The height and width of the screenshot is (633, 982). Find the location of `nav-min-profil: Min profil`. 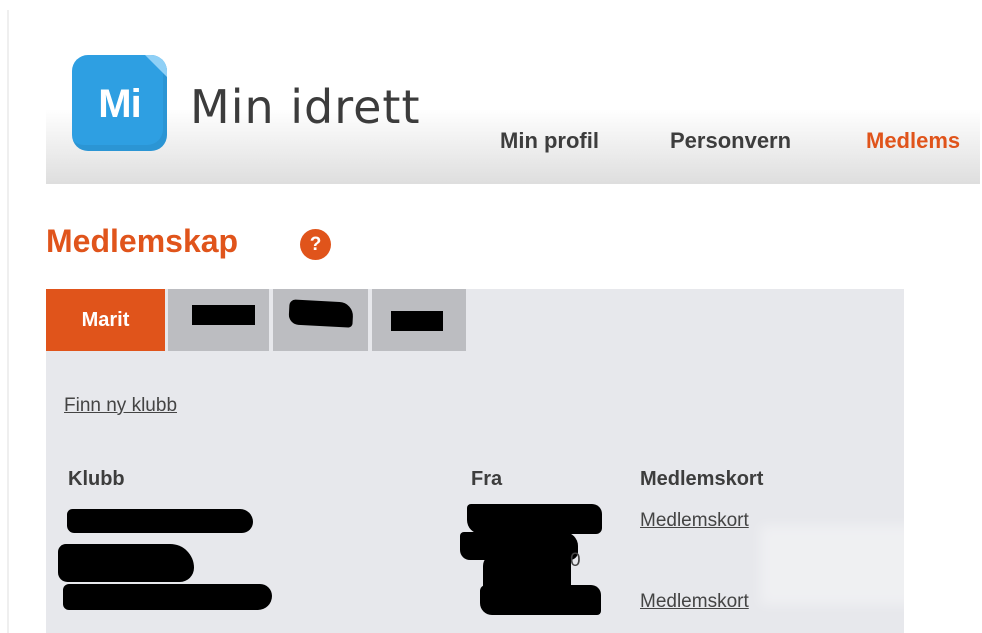

nav-min-profil: Min profil is located at coordinates (549, 141).